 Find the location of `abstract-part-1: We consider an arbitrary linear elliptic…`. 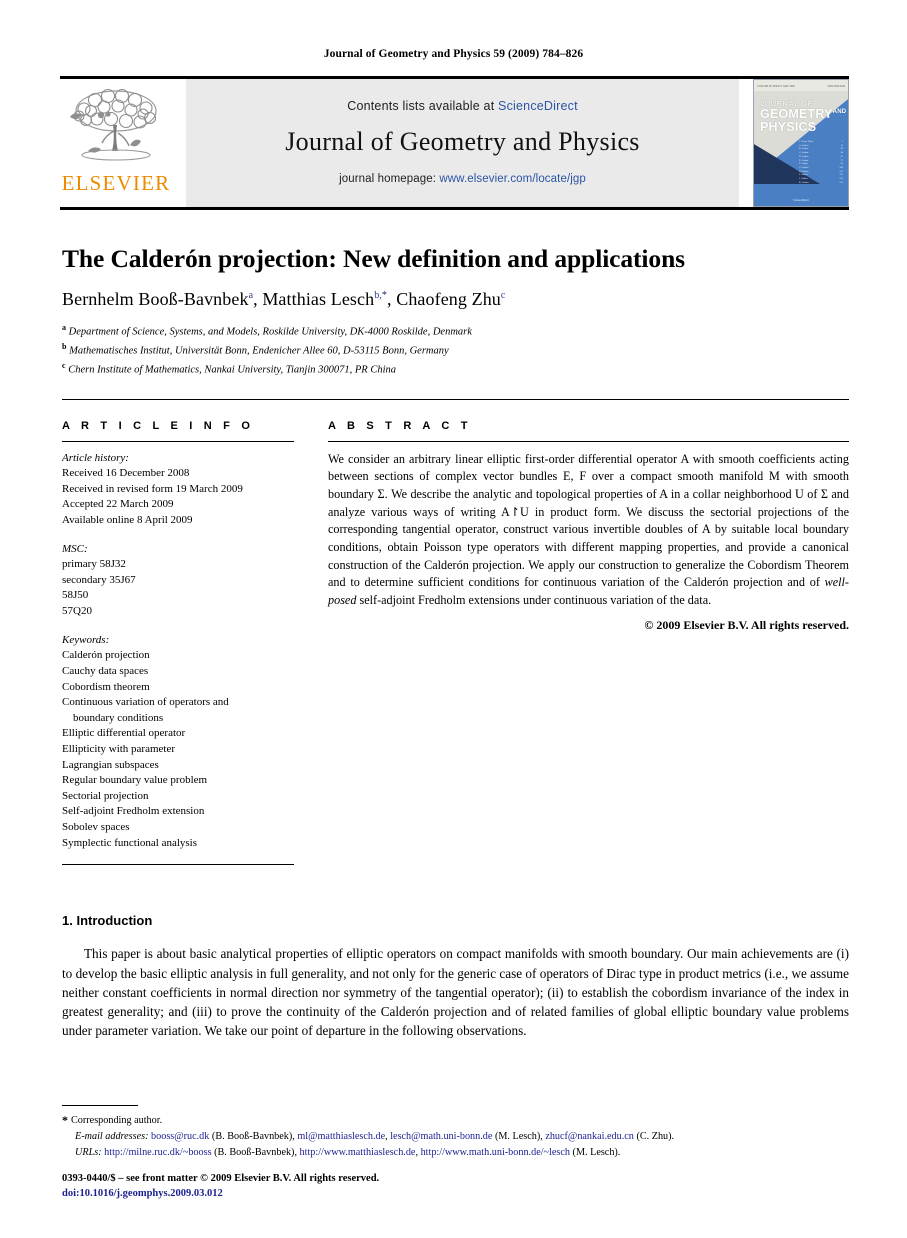

abstract-part-1: We consider an arbitrary linear elliptic… is located at coordinates (588, 520).